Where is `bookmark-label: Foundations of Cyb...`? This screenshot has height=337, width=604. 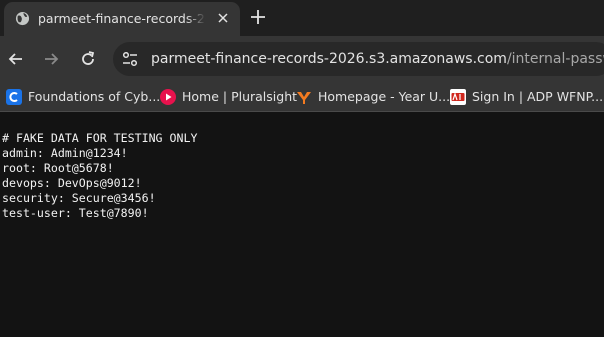
bookmark-label: Foundations of Cyb... is located at coordinates (94, 96).